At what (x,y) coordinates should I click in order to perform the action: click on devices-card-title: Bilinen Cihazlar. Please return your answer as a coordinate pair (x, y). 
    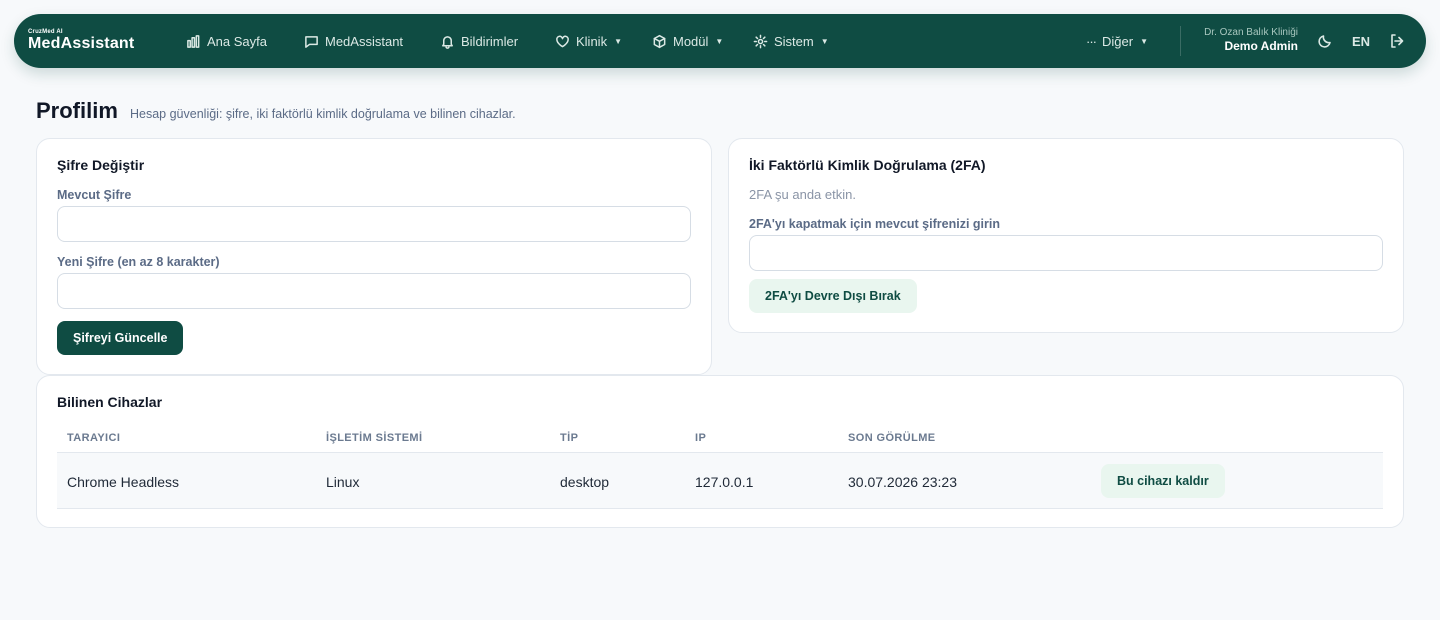
    Looking at the image, I should click on (110, 402).